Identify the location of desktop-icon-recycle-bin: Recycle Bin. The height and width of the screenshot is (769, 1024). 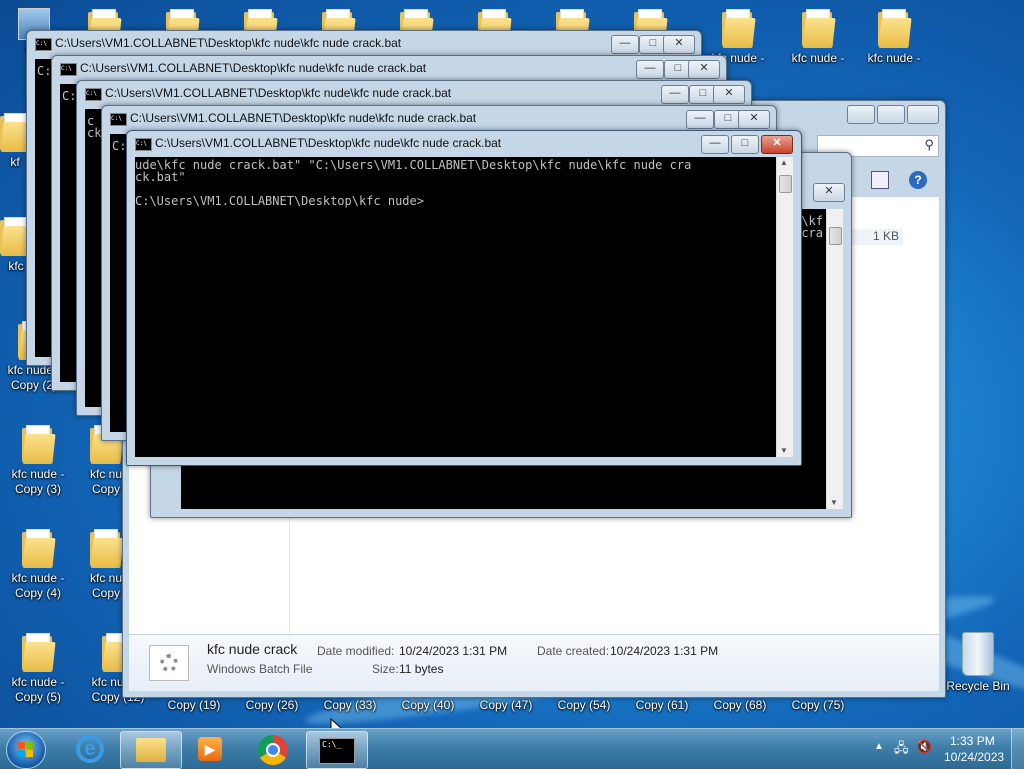
(978, 663).